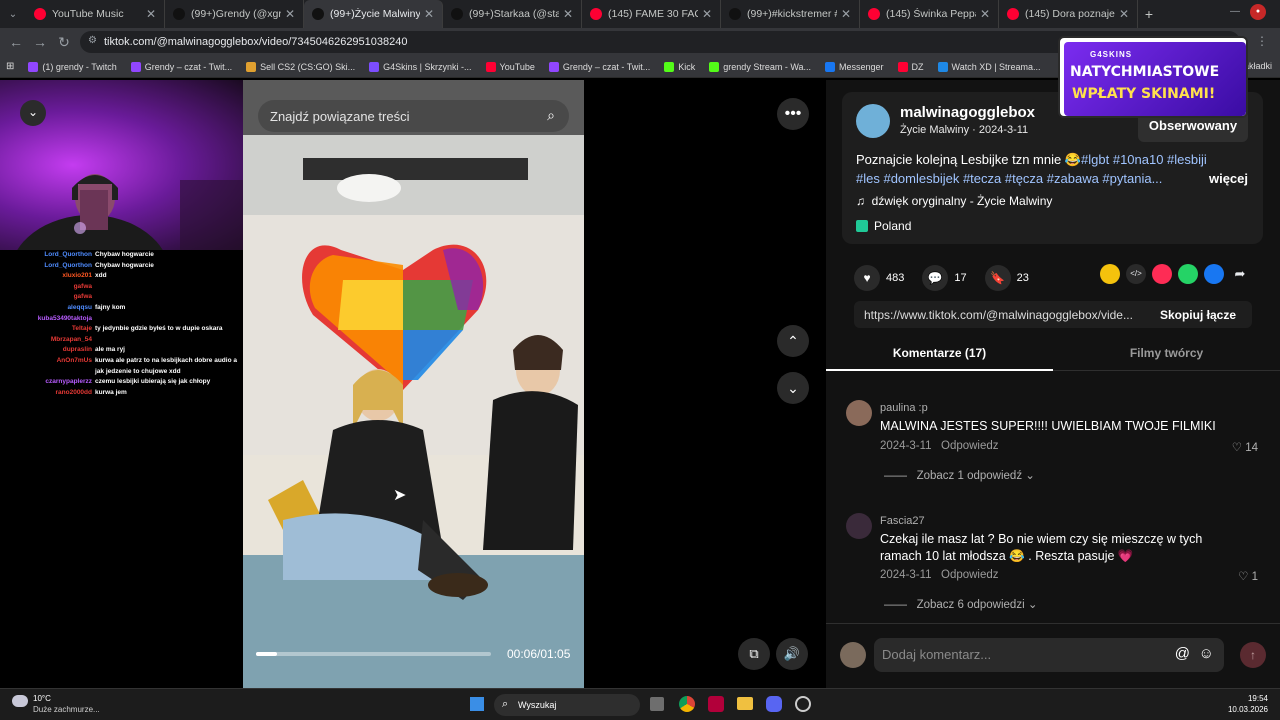 This screenshot has width=1280, height=720. Describe the element at coordinates (1214, 274) in the screenshot. I see `facebook-icon` at that location.